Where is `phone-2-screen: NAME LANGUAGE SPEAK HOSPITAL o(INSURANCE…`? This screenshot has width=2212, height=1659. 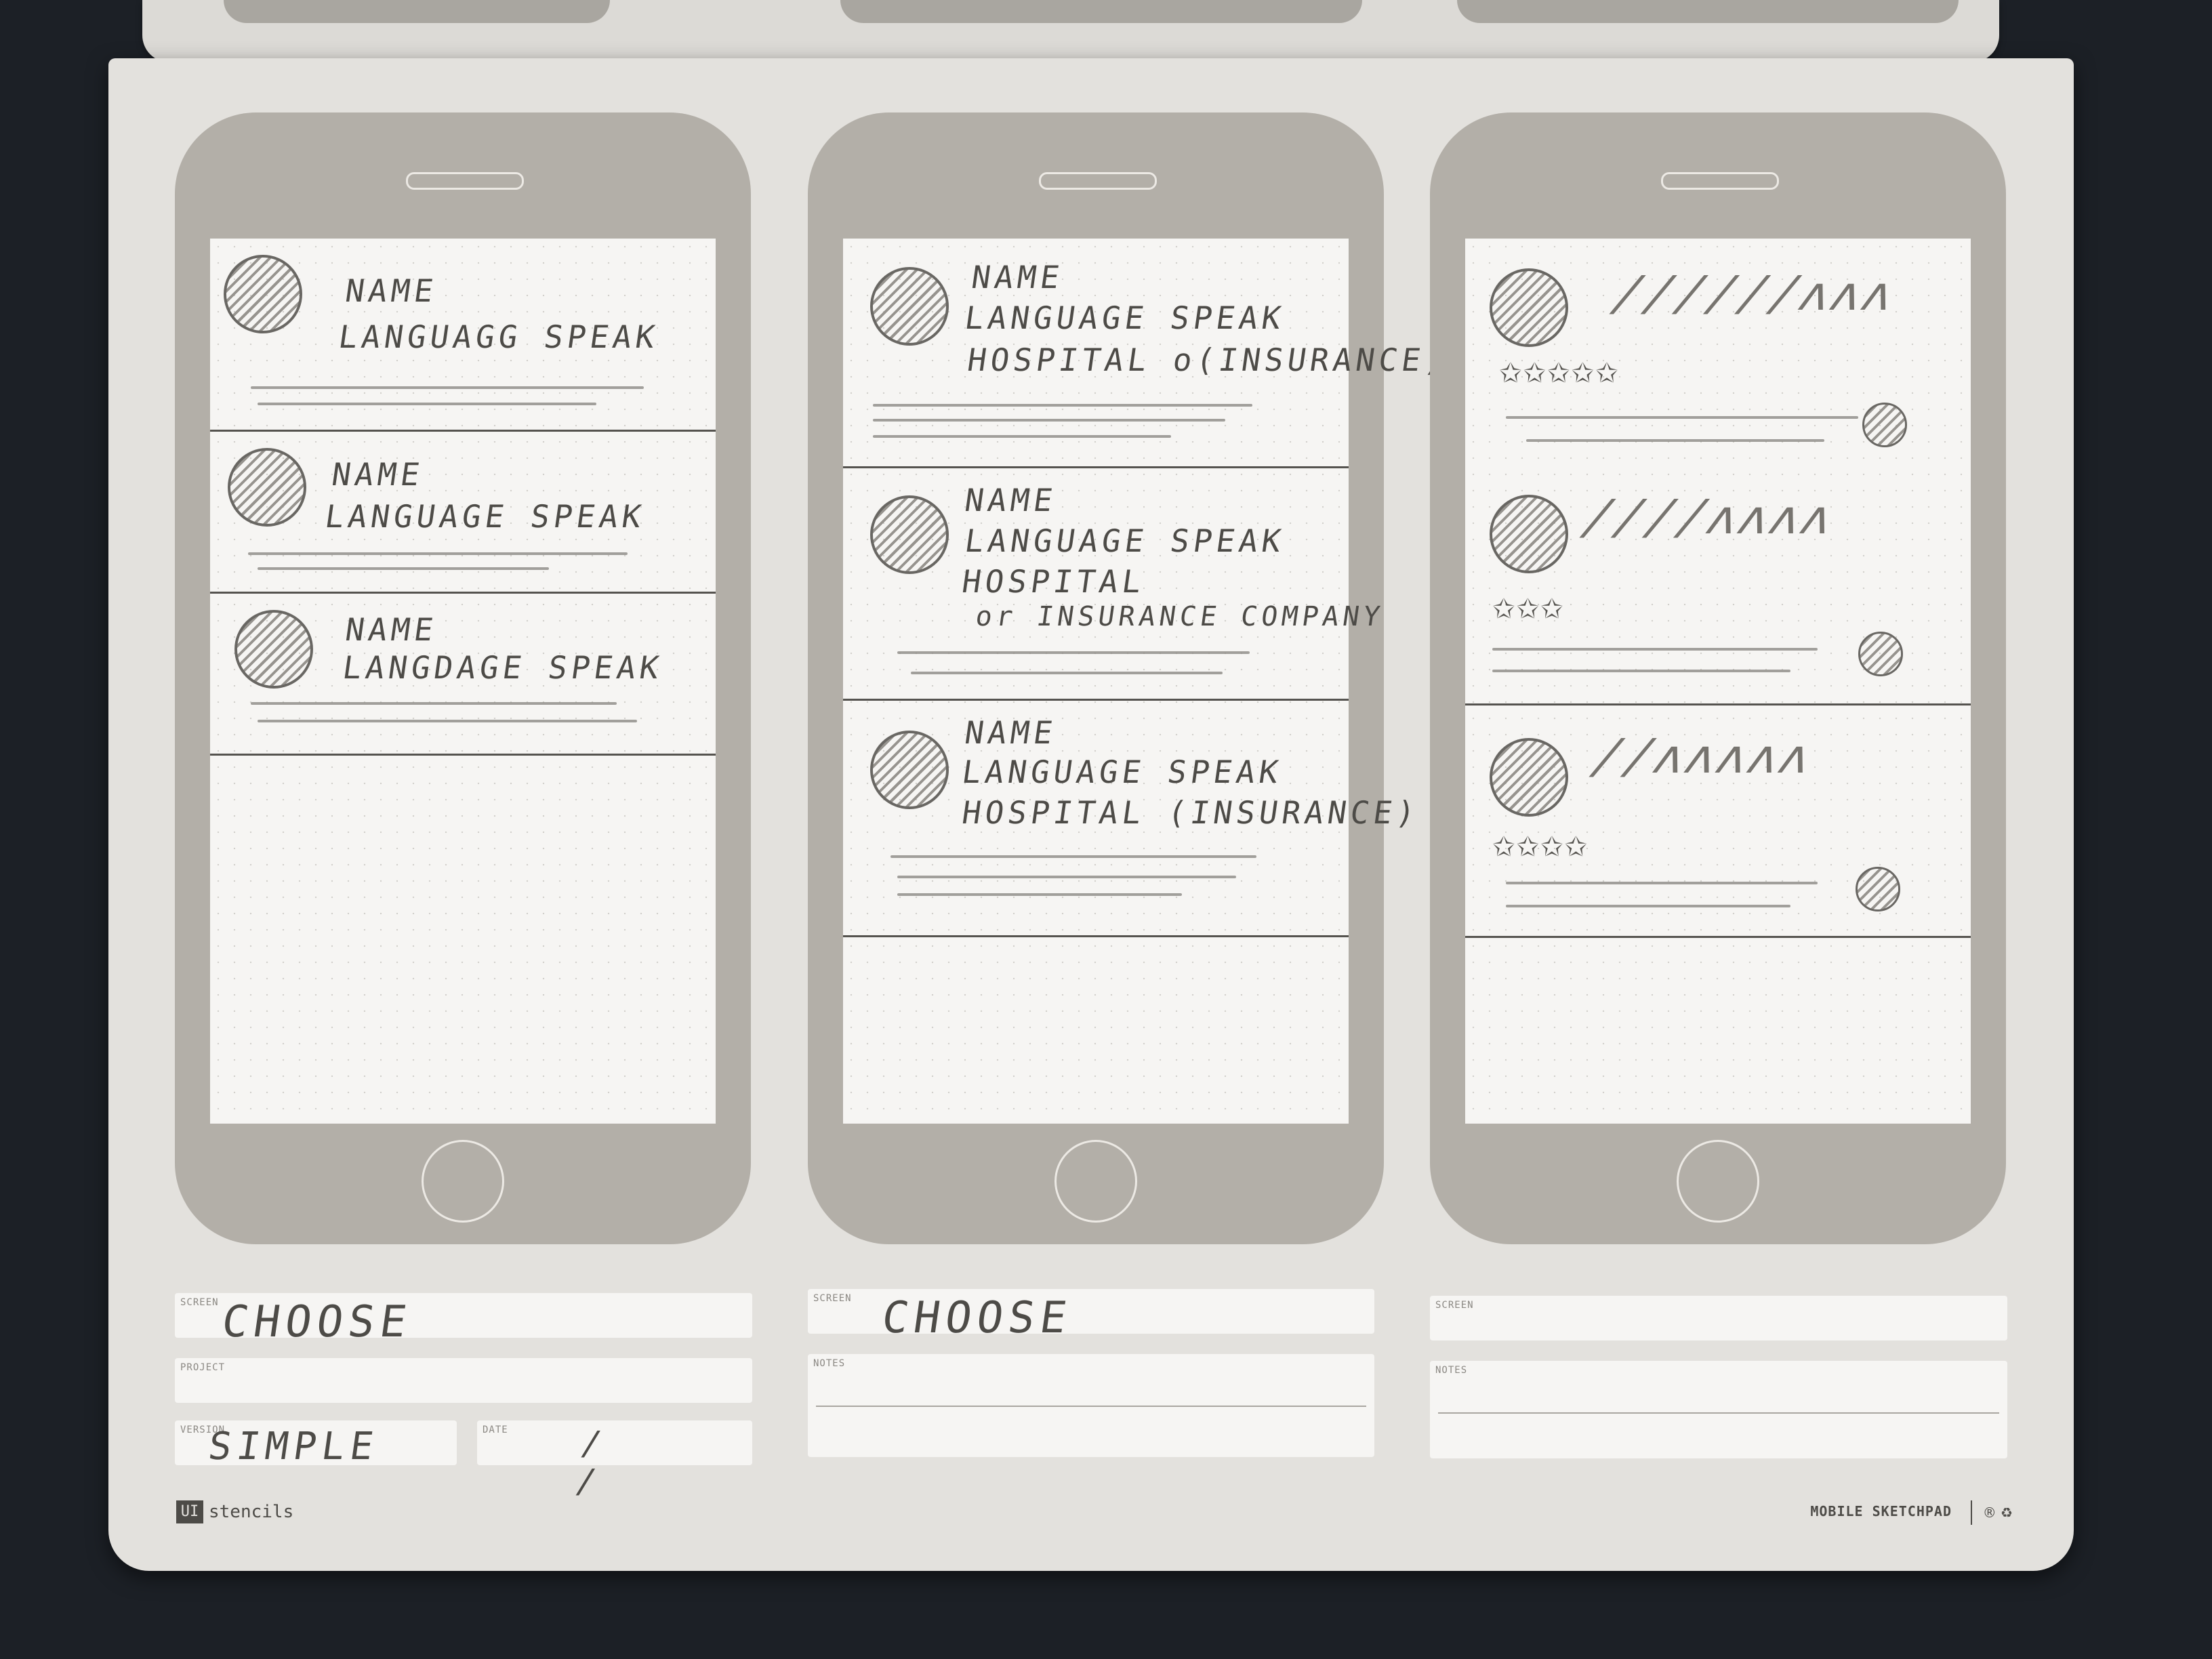
phone-2-screen: NAME LANGUAGE SPEAK HOSPITAL o(INSURANCE… is located at coordinates (1146, 681).